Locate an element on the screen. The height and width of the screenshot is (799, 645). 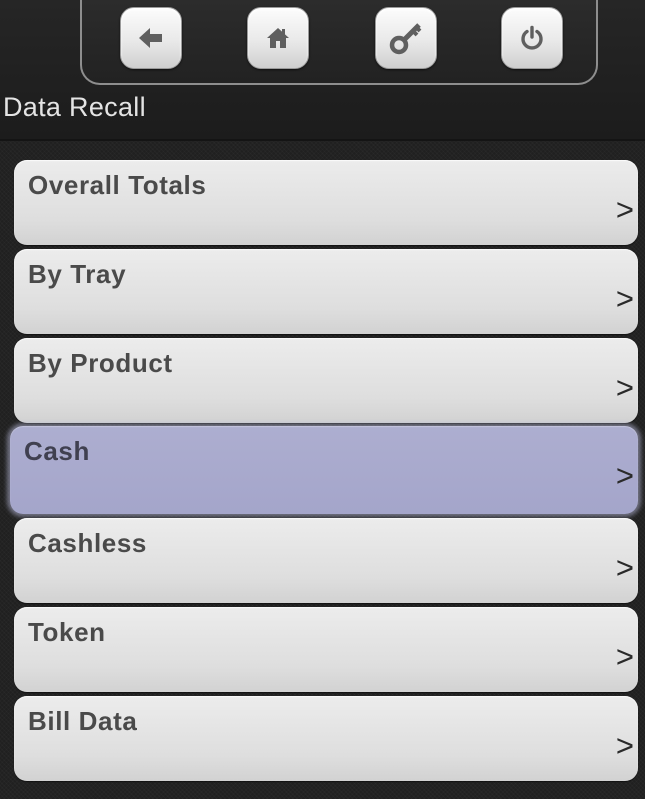
menu-item-label: Bill Data is located at coordinates (83, 721).